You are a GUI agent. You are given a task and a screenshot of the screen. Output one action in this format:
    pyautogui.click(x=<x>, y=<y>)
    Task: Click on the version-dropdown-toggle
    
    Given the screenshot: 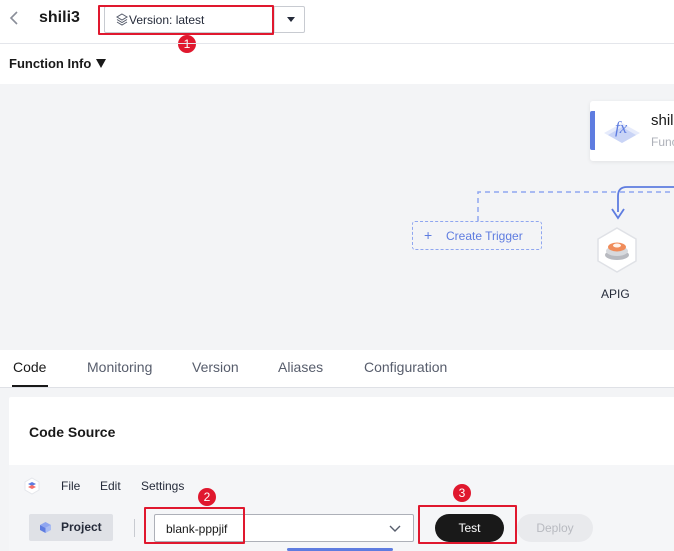 What is the action you would take?
    pyautogui.click(x=289, y=19)
    